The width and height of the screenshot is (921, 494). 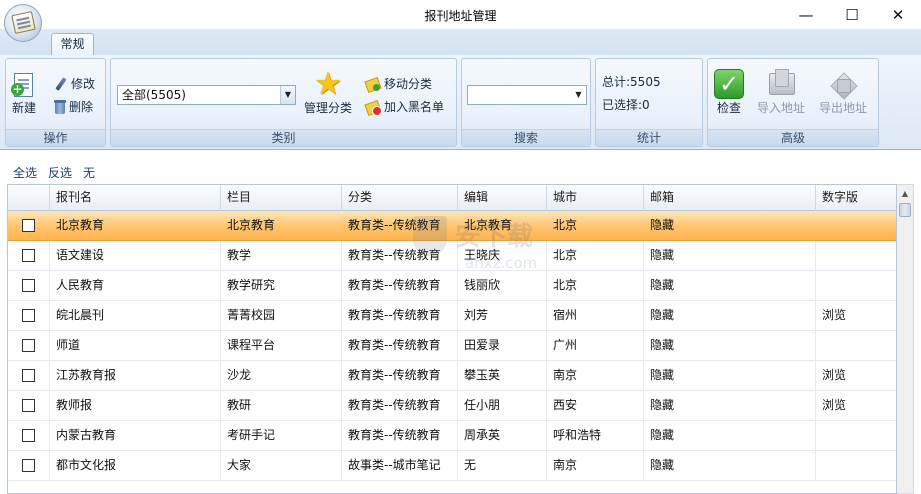 I want to click on cell-column: 教学, so click(x=281, y=256).